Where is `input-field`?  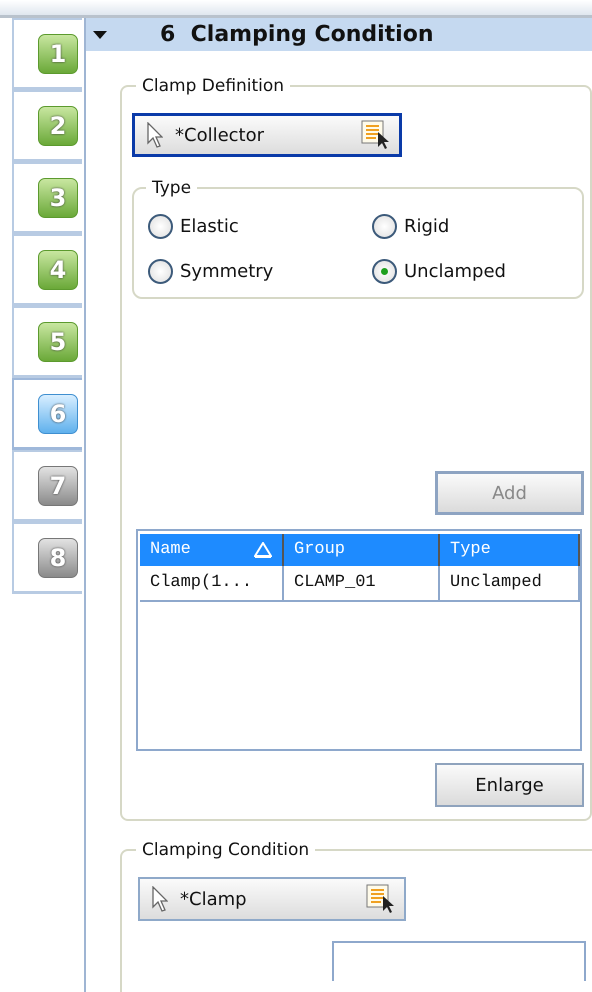
input-field is located at coordinates (459, 961).